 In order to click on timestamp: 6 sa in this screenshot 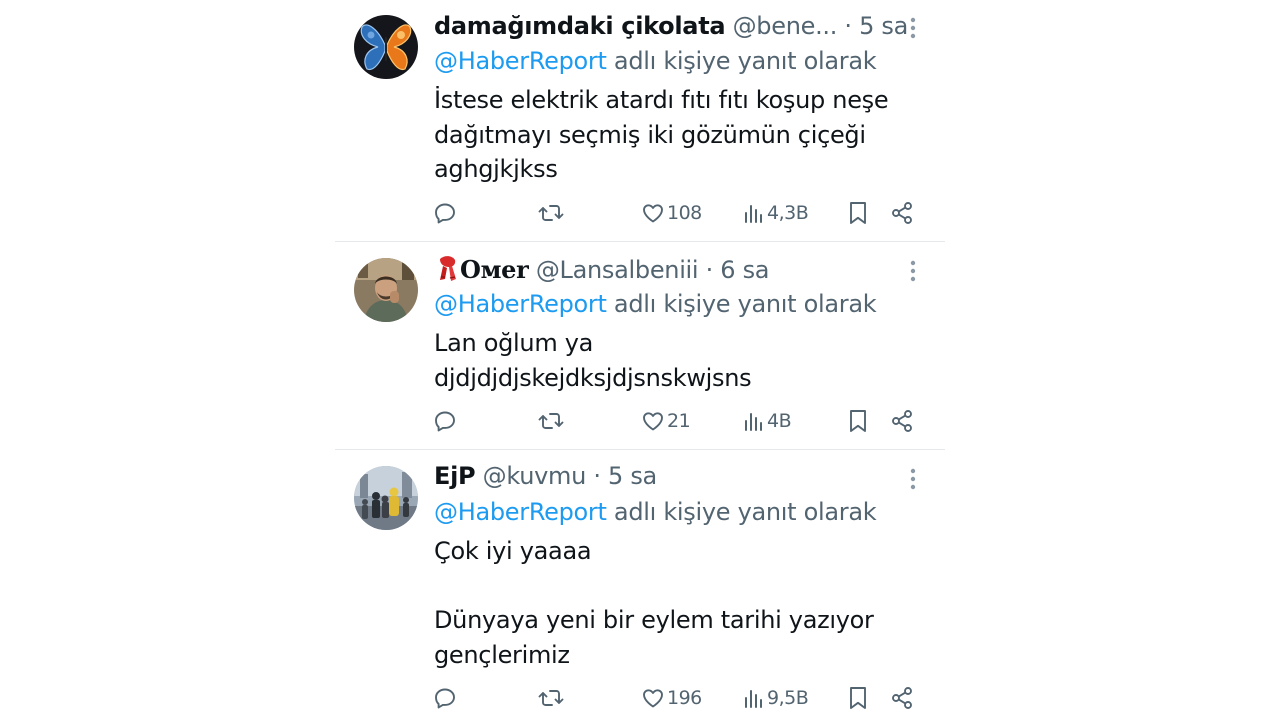, I will do `click(744, 270)`.